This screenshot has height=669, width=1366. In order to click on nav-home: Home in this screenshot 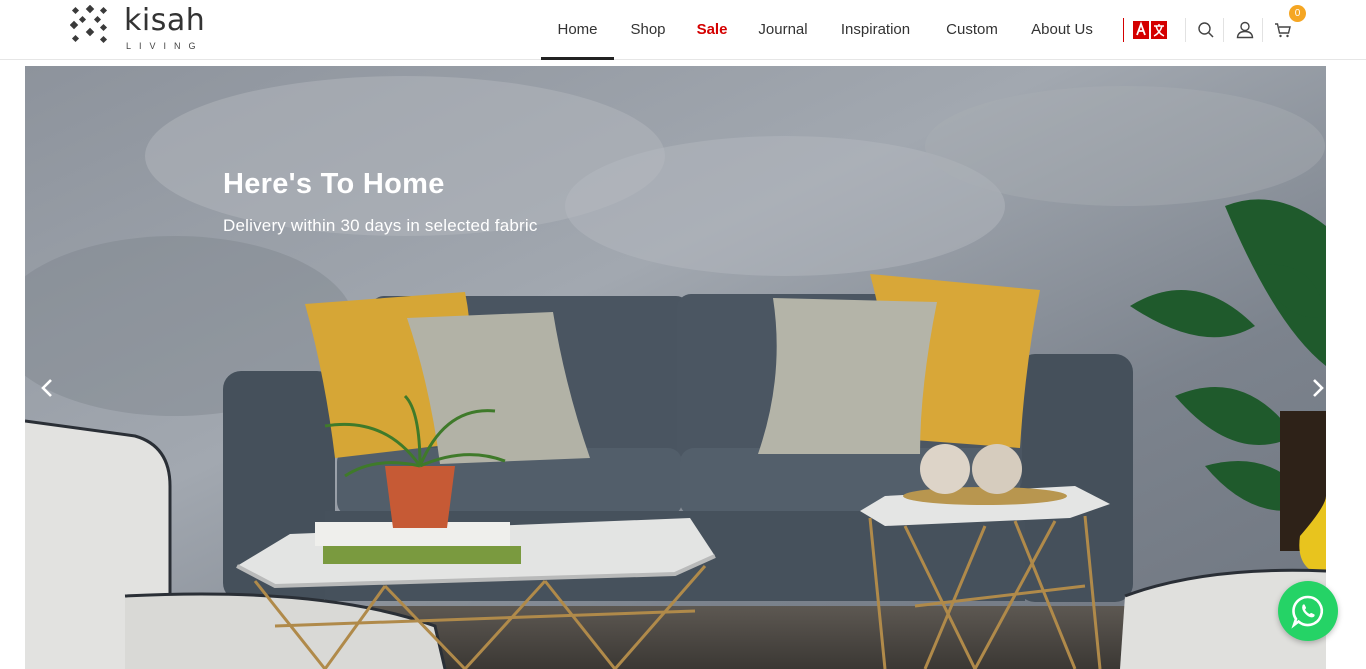, I will do `click(577, 30)`.